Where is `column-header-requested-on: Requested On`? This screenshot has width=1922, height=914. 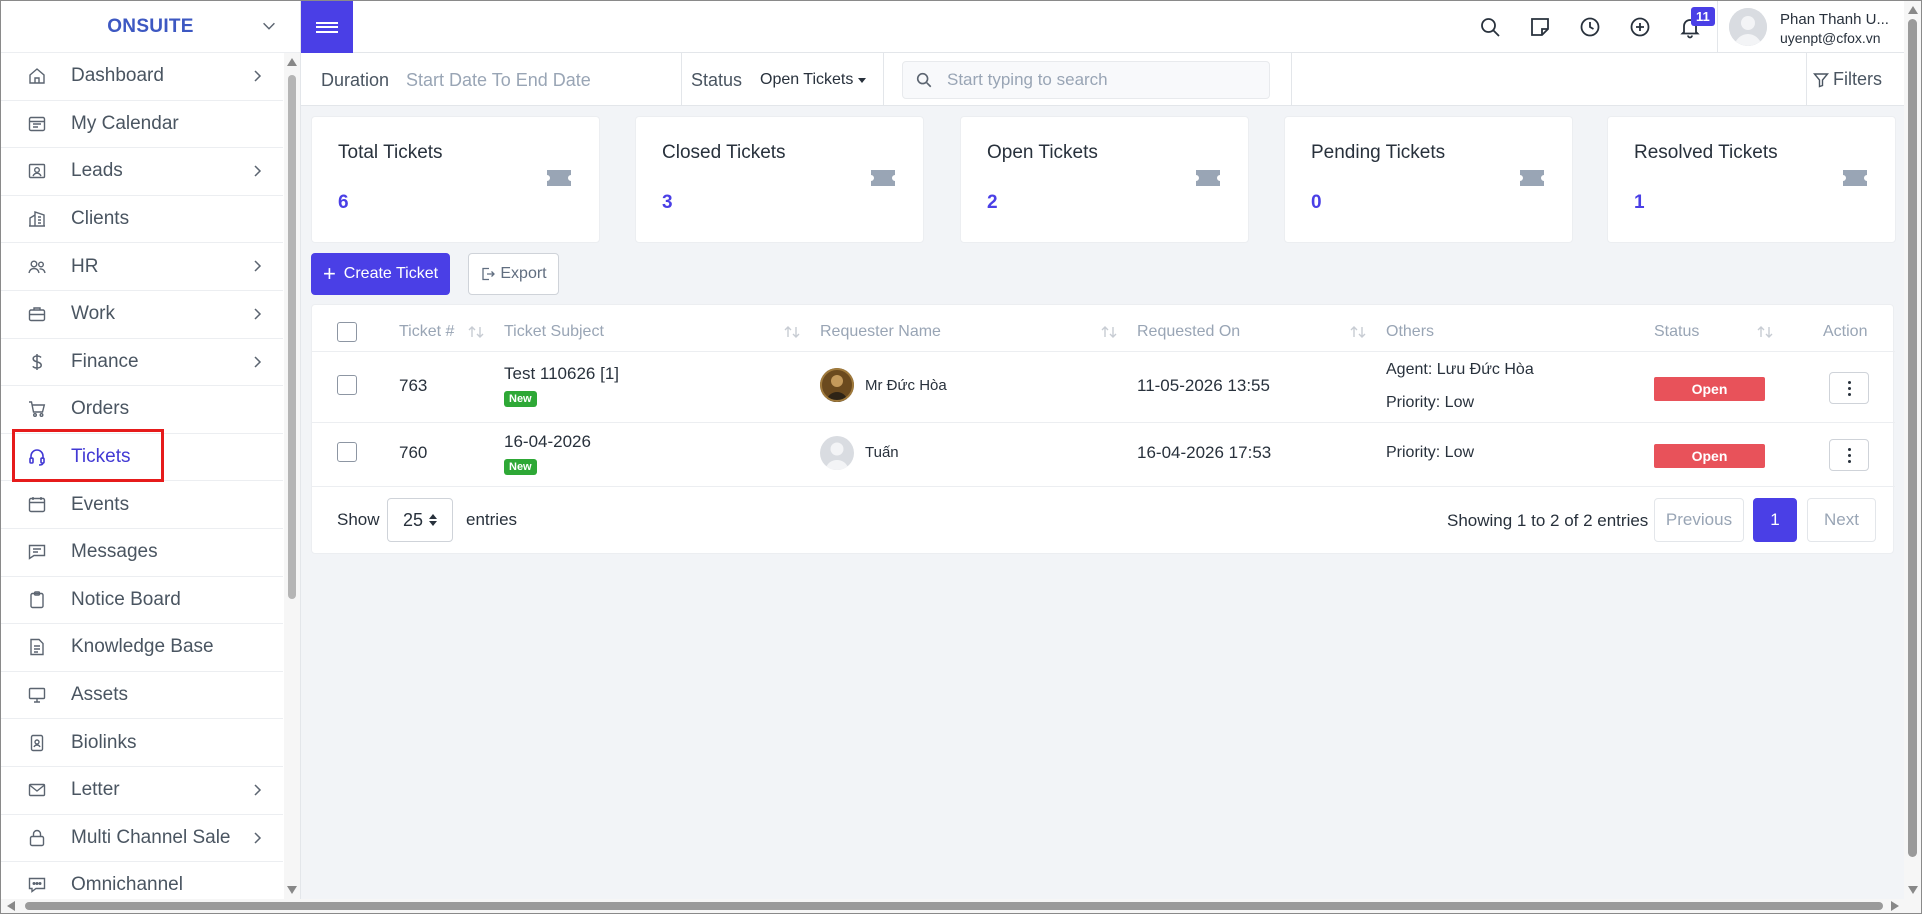
column-header-requested-on: Requested On is located at coordinates (1188, 332).